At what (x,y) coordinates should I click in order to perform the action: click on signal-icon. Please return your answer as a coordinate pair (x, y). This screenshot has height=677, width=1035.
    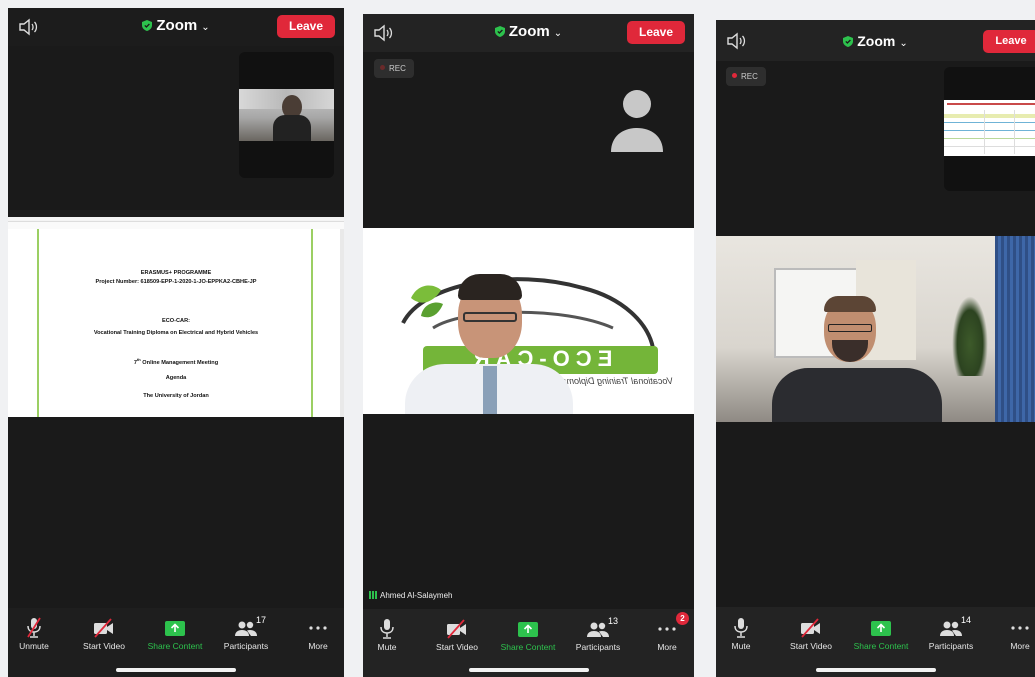
    Looking at the image, I should click on (373, 595).